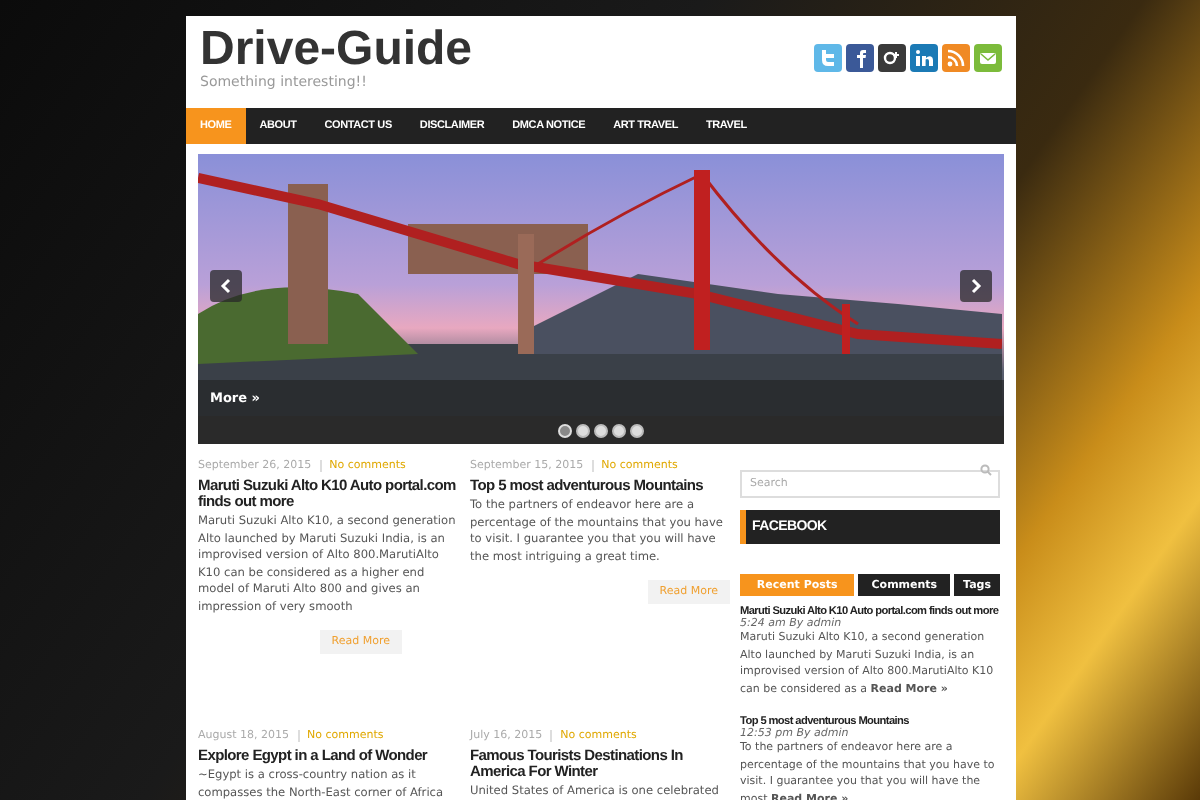 The height and width of the screenshot is (800, 1200). Describe the element at coordinates (988, 58) in the screenshot. I see `envelope-icon` at that location.